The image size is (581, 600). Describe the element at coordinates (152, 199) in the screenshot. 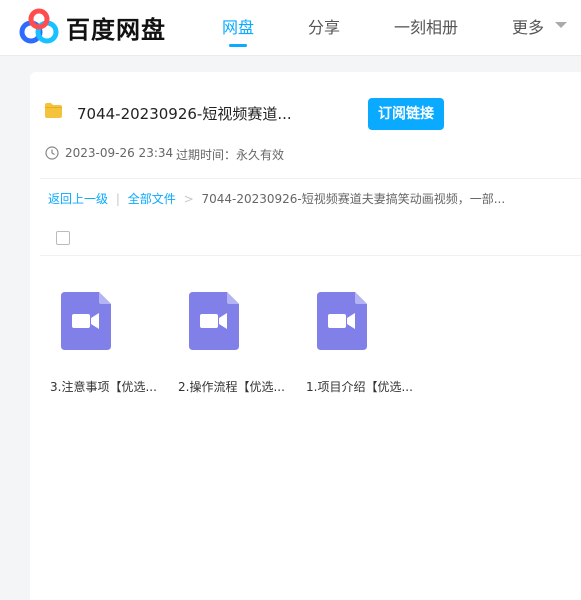

I see `all-files-link: 全部文件` at that location.